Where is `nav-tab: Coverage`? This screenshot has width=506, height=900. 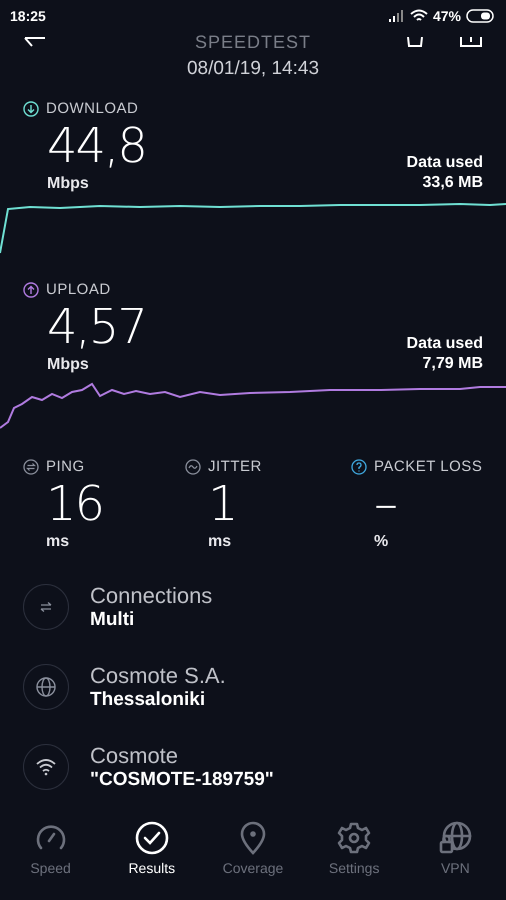
nav-tab: Coverage is located at coordinates (253, 856).